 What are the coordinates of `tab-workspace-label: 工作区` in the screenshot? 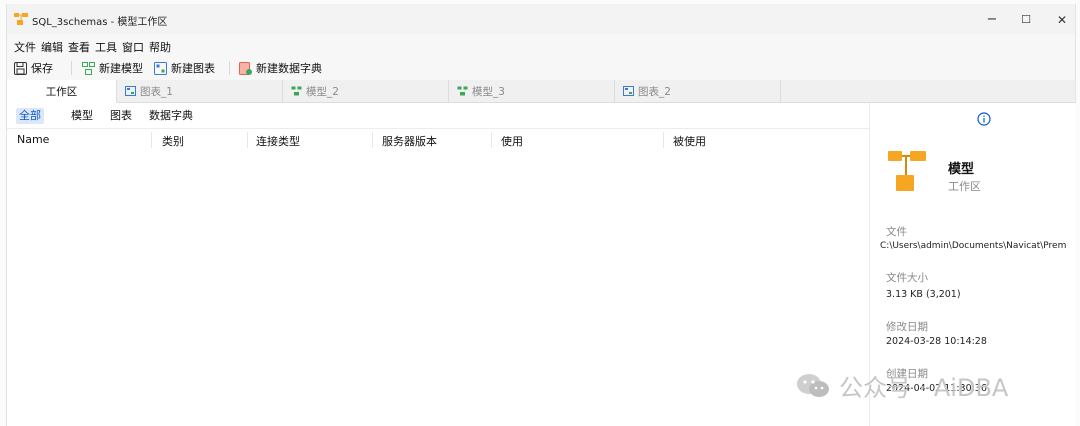 It's located at (61, 91).